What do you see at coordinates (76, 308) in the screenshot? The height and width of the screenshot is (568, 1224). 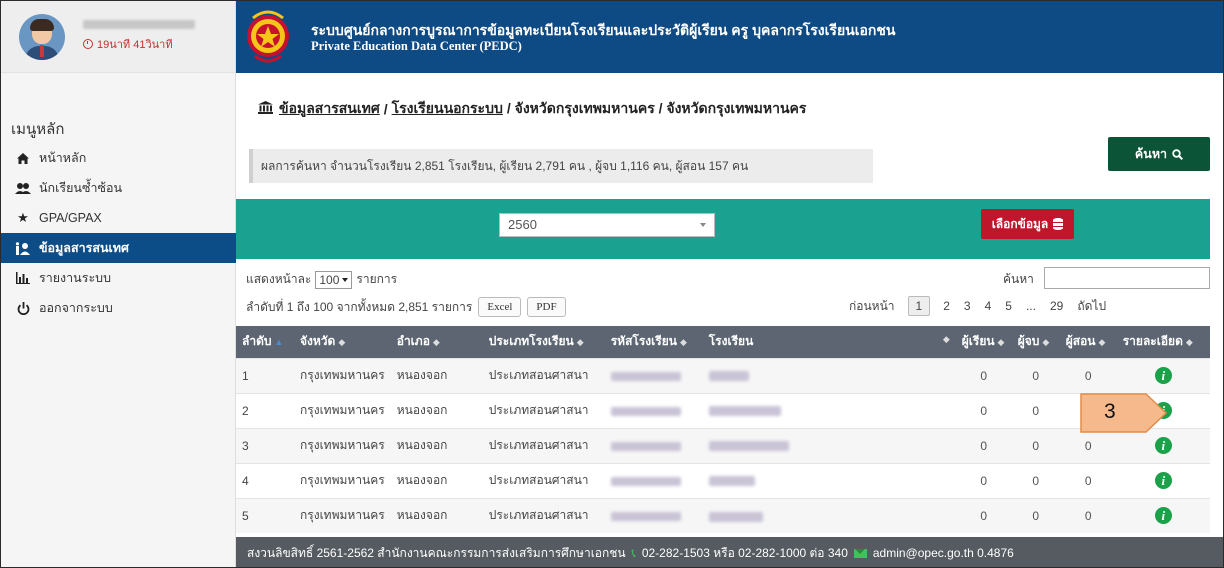 I see `sidebar-item-label: ออกจากระบบ` at bounding box center [76, 308].